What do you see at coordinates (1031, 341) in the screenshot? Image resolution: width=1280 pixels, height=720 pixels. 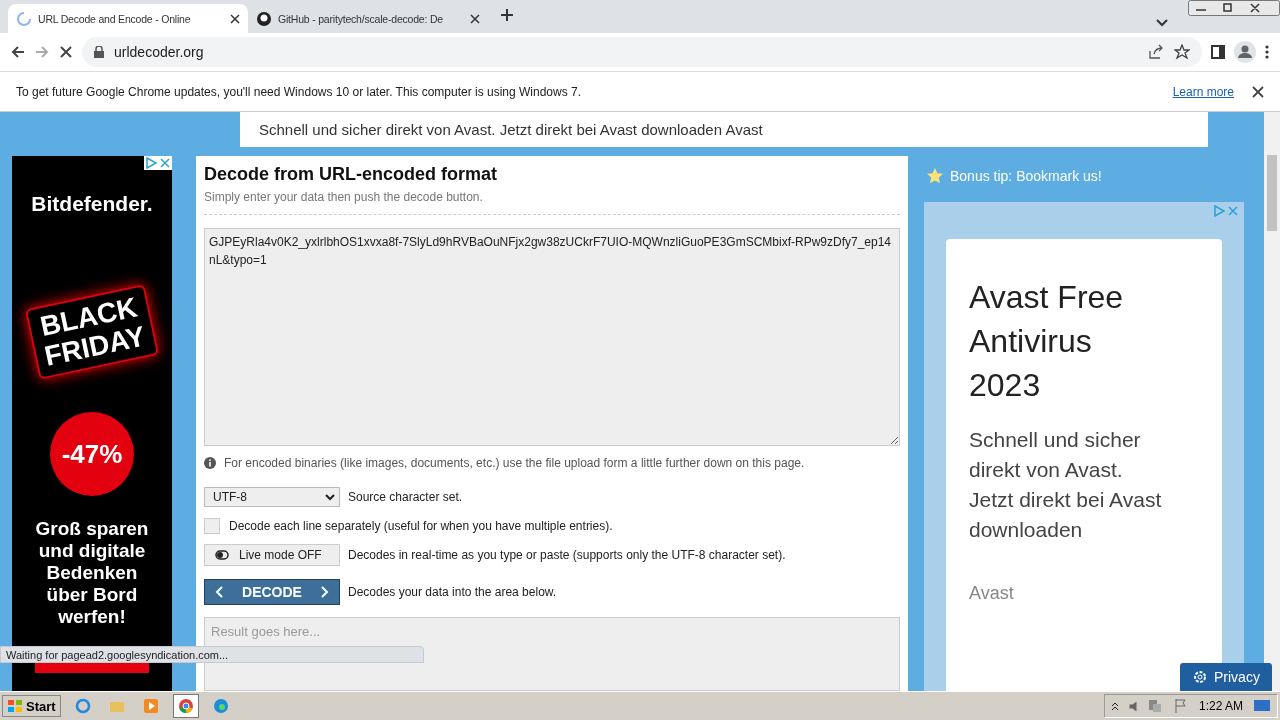 I see `ad-title: Antivirus` at bounding box center [1031, 341].